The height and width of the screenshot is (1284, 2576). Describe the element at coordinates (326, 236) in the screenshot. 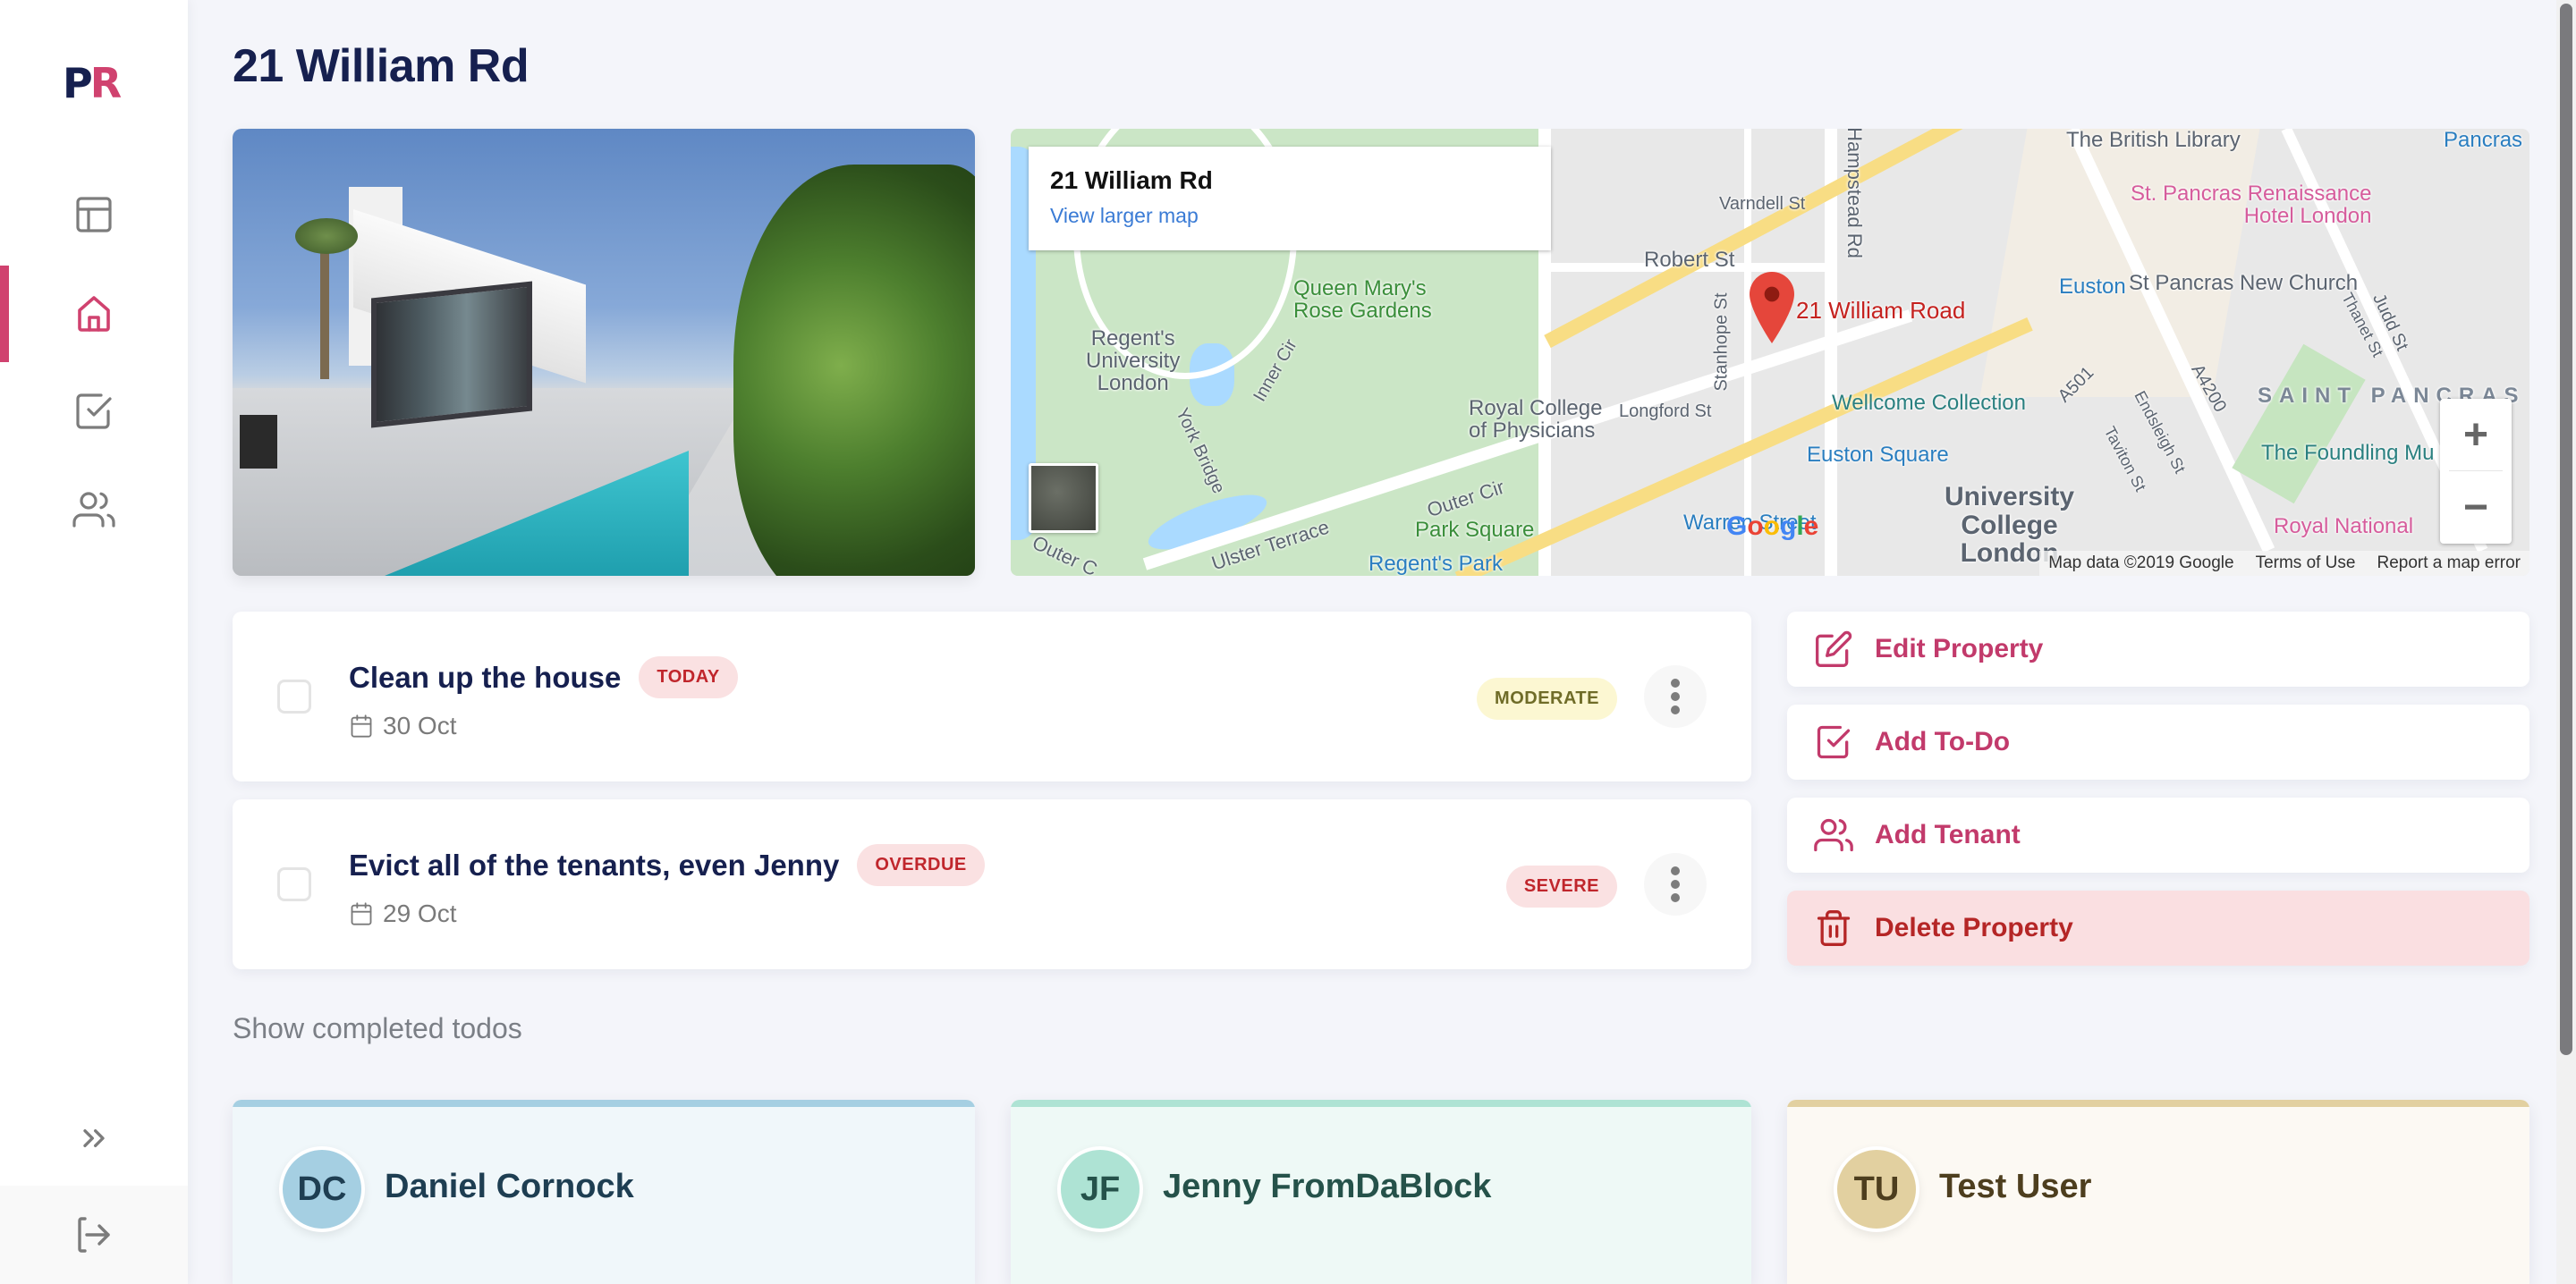

I see `photo-palm-leaves` at that location.